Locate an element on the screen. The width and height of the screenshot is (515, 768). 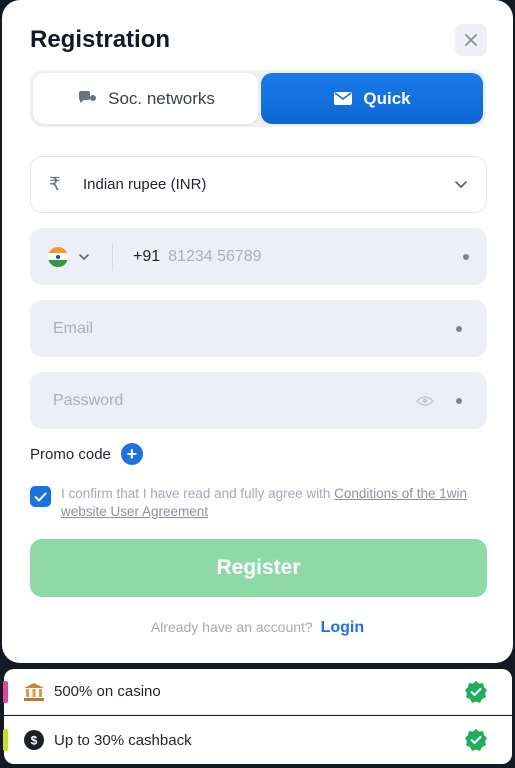
email-field is located at coordinates (258, 328).